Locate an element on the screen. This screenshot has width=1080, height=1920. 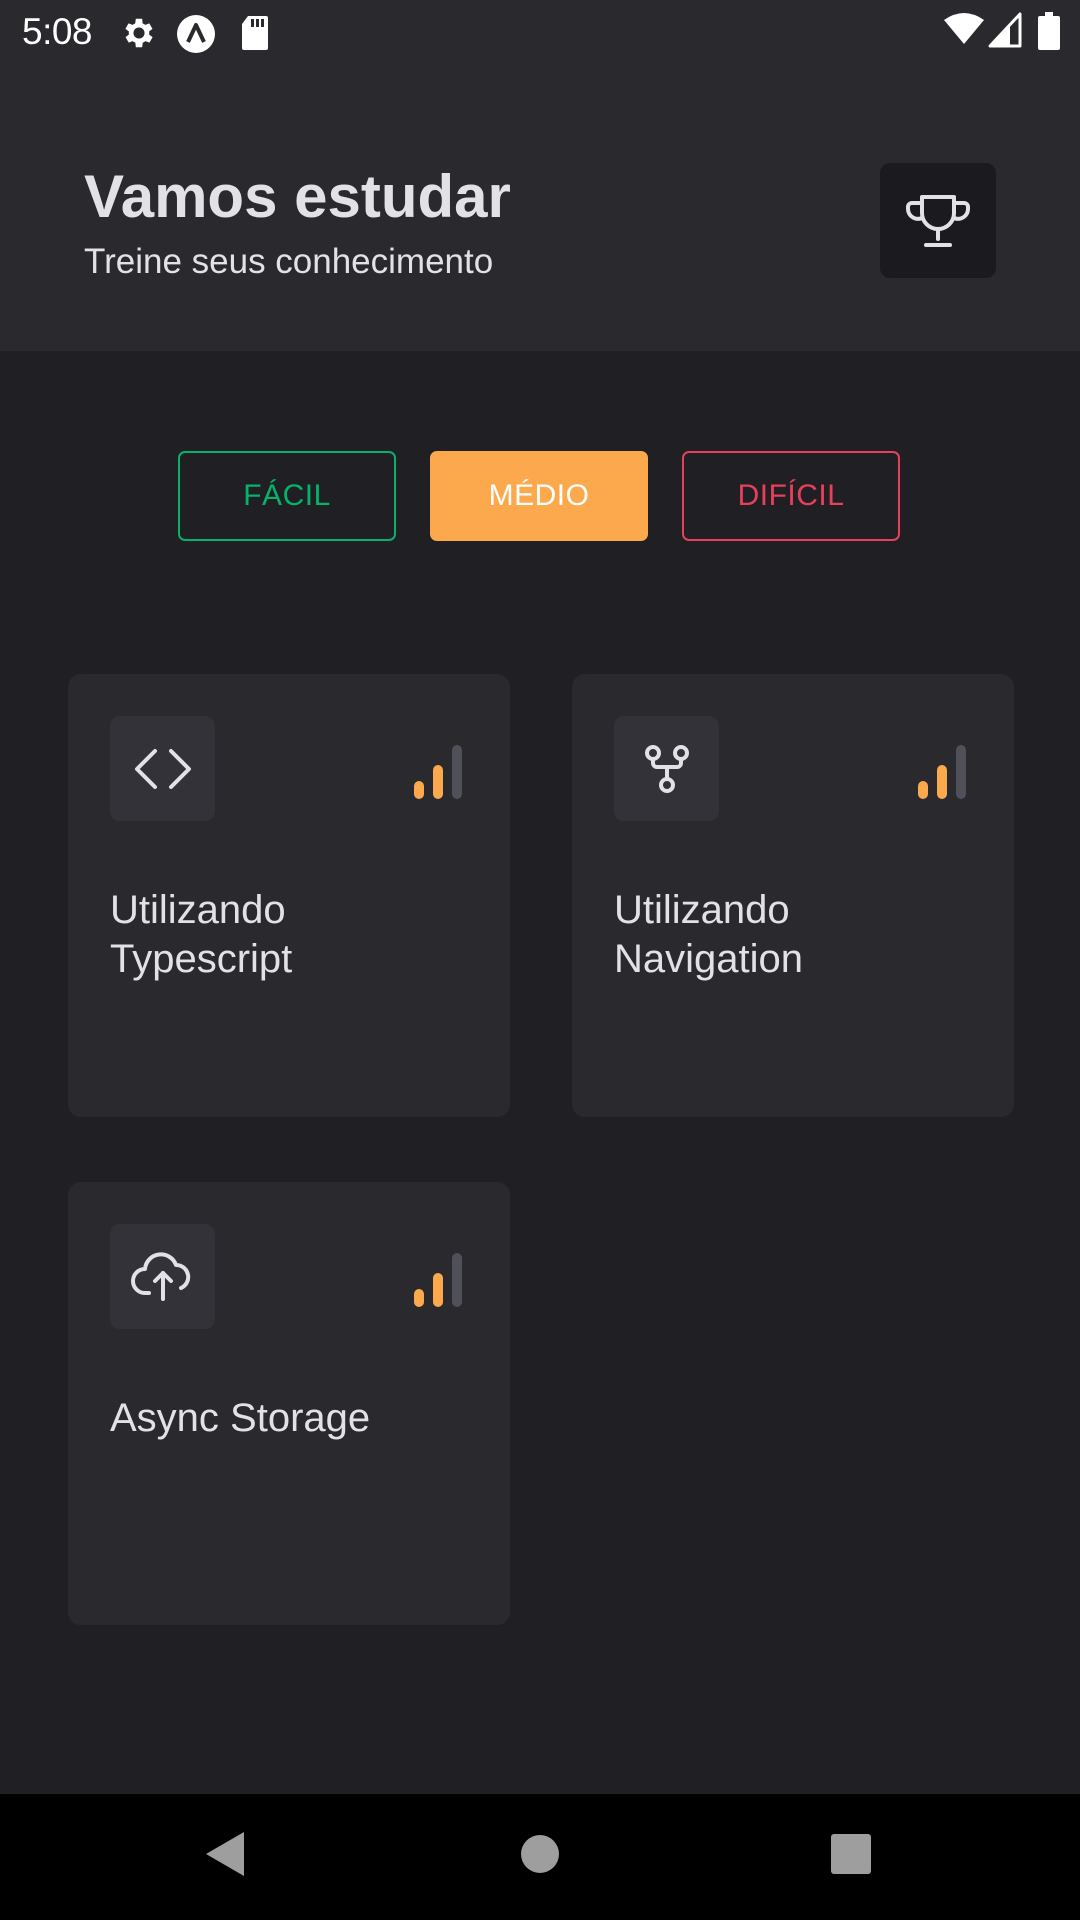
quiz-title: Utilizando Typescript is located at coordinates (201, 934).